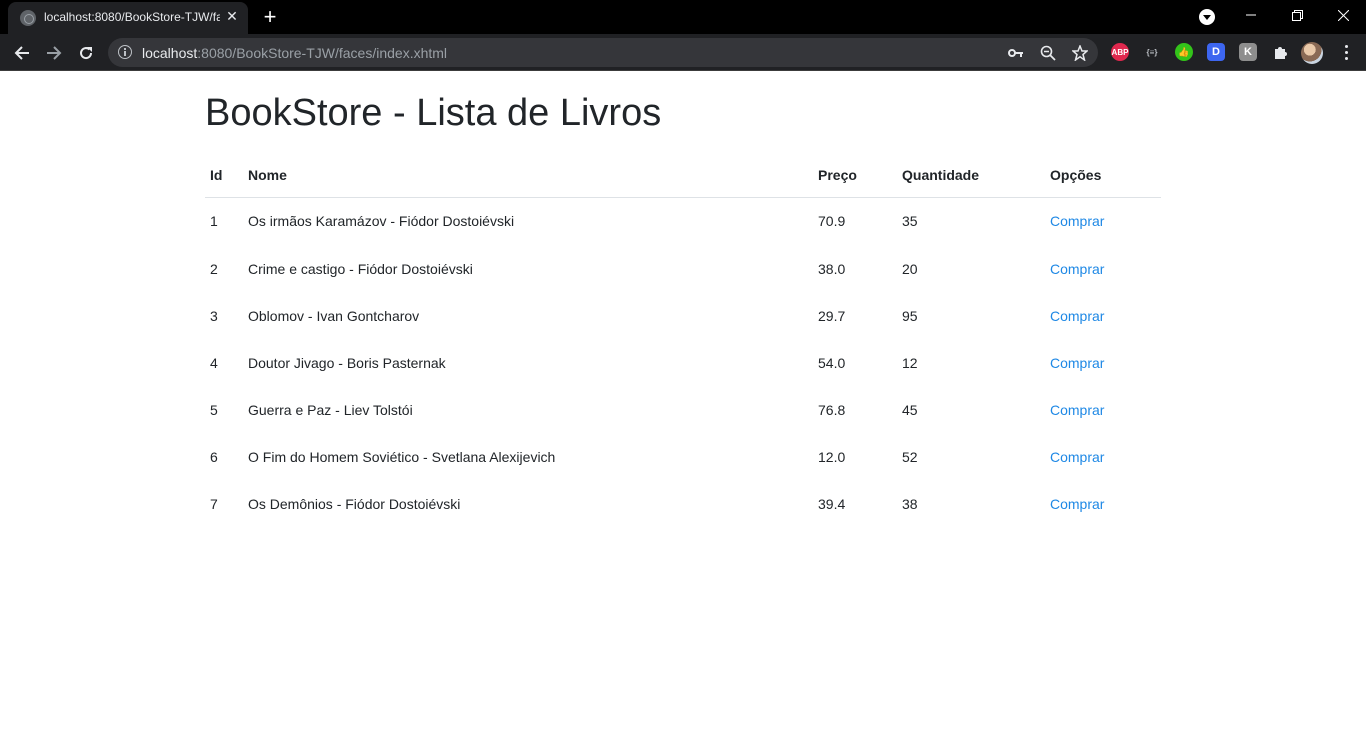 Image resolution: width=1366 pixels, height=738 pixels. I want to click on cell-id: 1, so click(214, 221).